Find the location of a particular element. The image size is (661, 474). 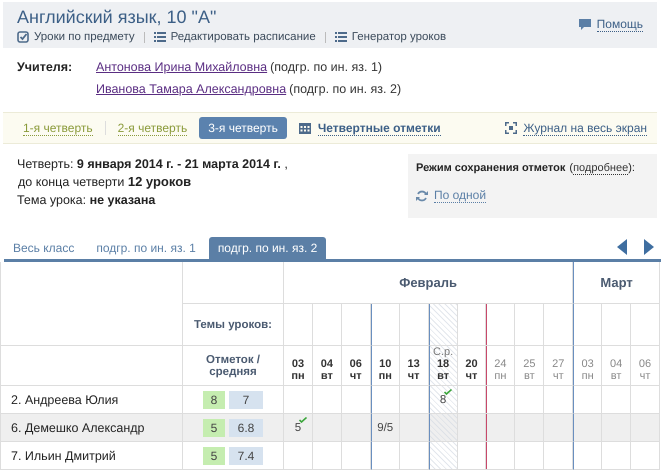

weekday-label: чт is located at coordinates (356, 376).